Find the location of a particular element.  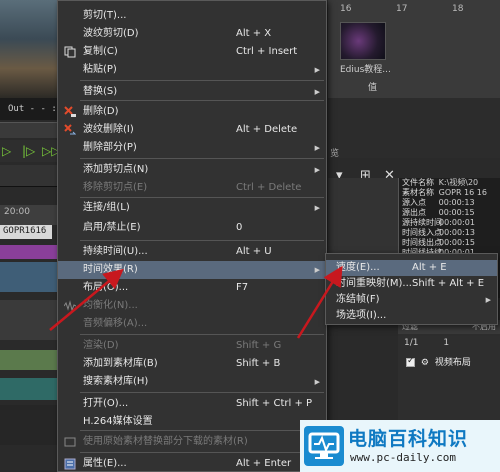

menu-item: 波纹删除(I) Alt + Delete is located at coordinates (192, 130).